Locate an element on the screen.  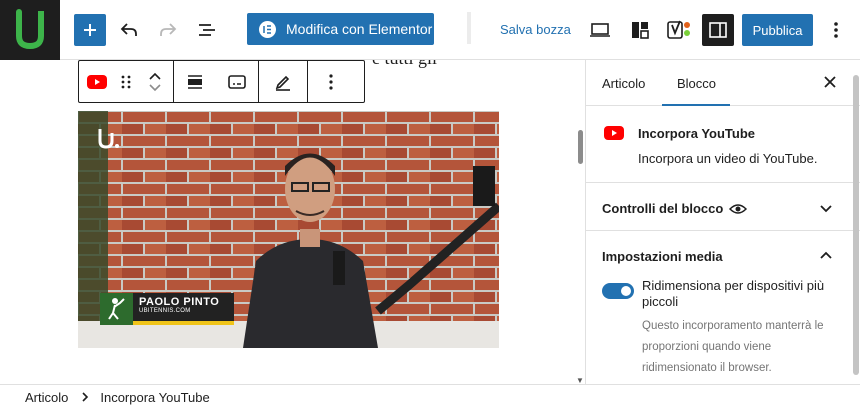
block-title: Incorpora YouTube is located at coordinates (697, 133).